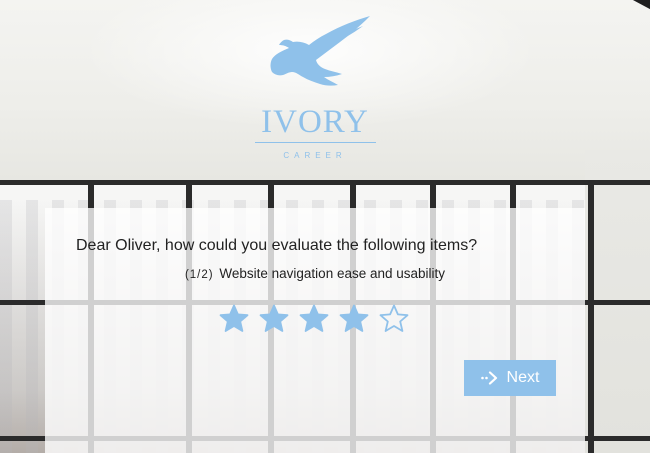 The image size is (650, 453). I want to click on star-rating, so click(314, 319).